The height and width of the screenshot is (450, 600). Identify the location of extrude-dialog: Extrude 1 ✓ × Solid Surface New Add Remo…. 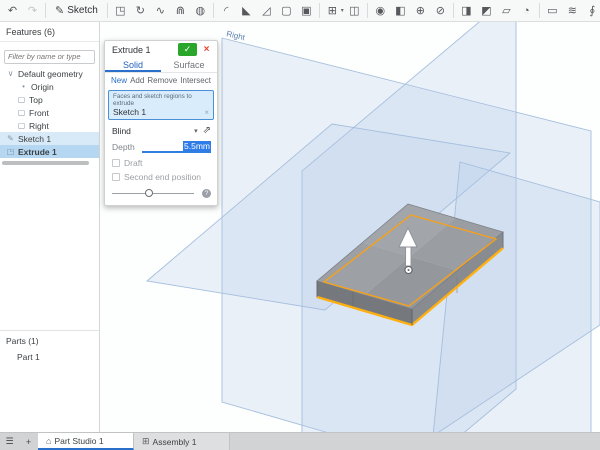
(161, 123).